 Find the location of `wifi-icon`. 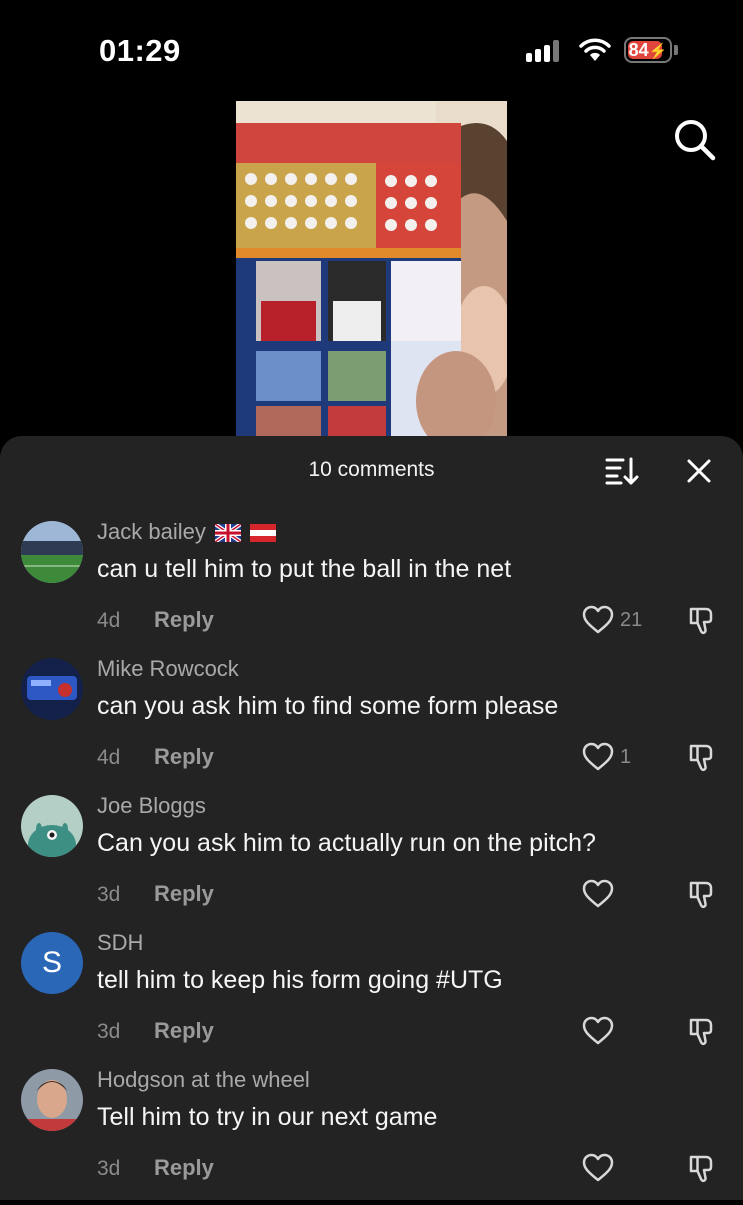

wifi-icon is located at coordinates (595, 50).